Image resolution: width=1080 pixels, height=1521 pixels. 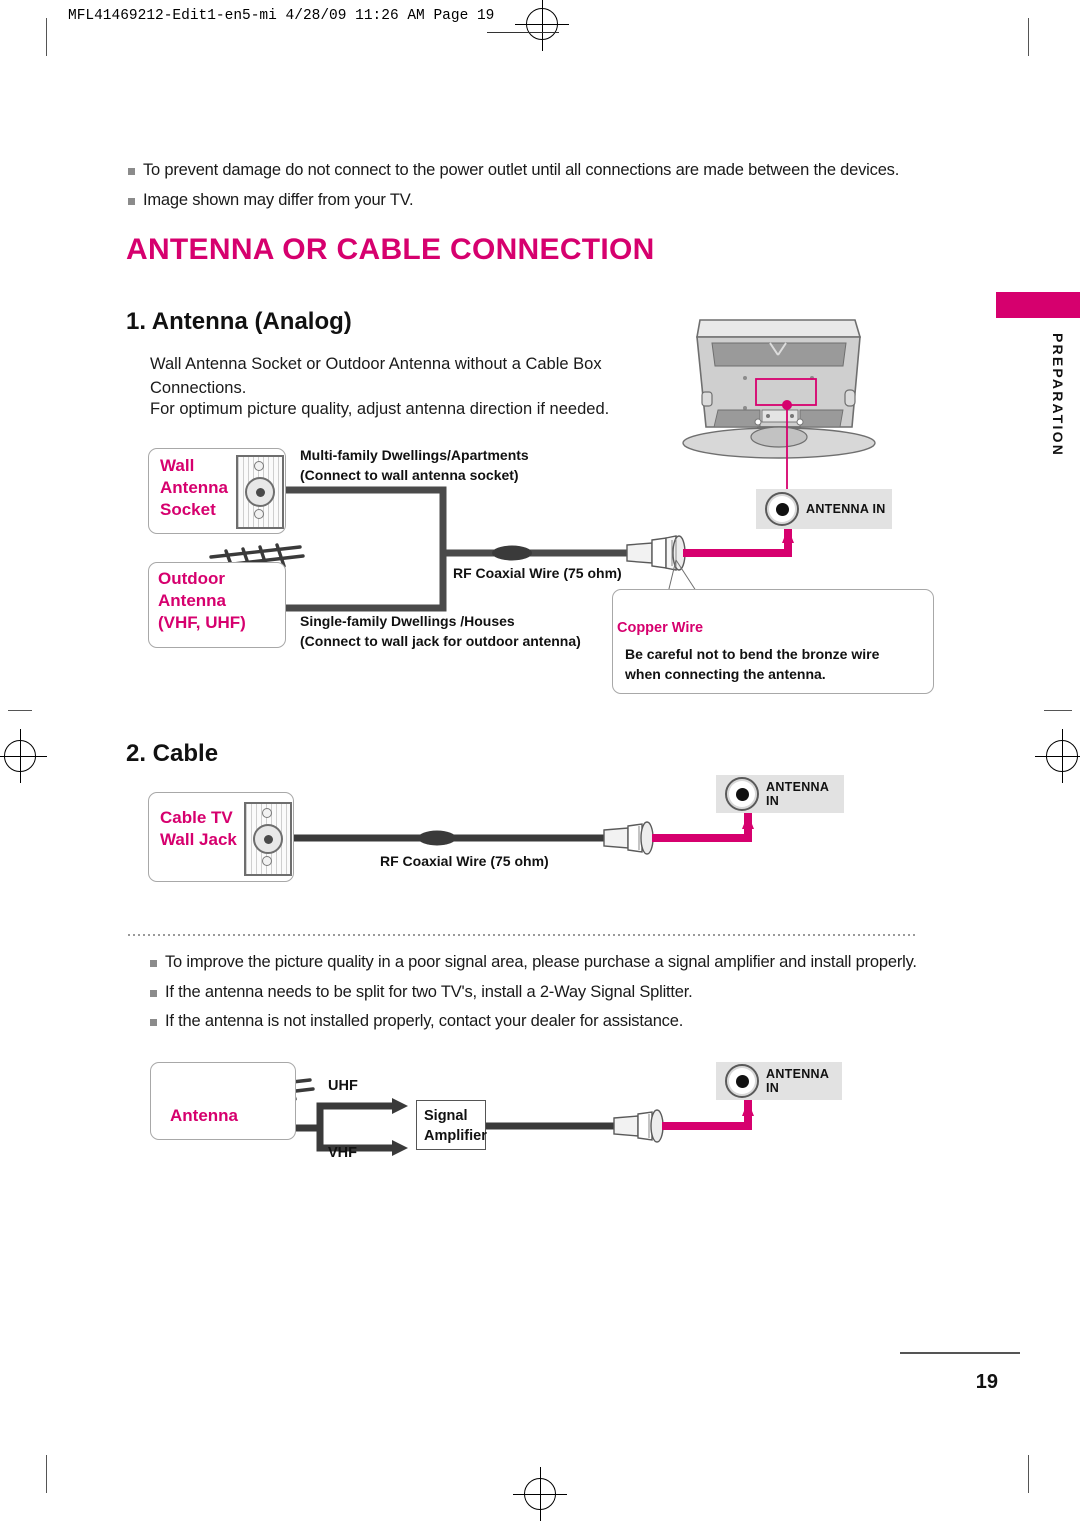 What do you see at coordinates (46, 1474) in the screenshot?
I see `crop-mark-bottom-left-vertical` at bounding box center [46, 1474].